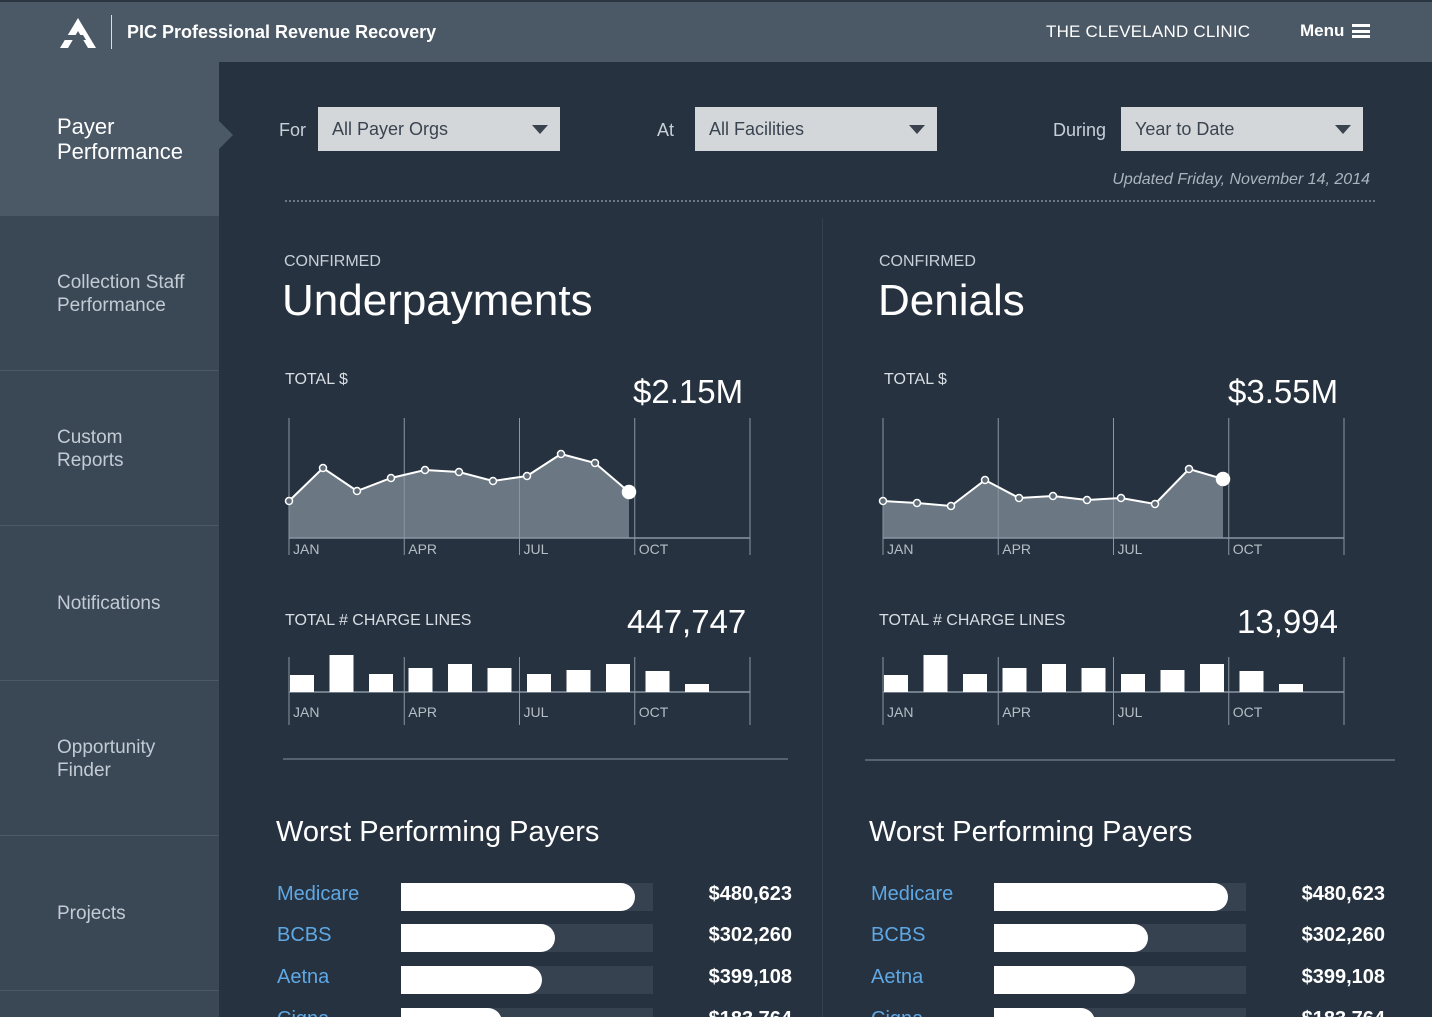  I want to click on right-payer-name-bcbs: BCBS, so click(898, 935).